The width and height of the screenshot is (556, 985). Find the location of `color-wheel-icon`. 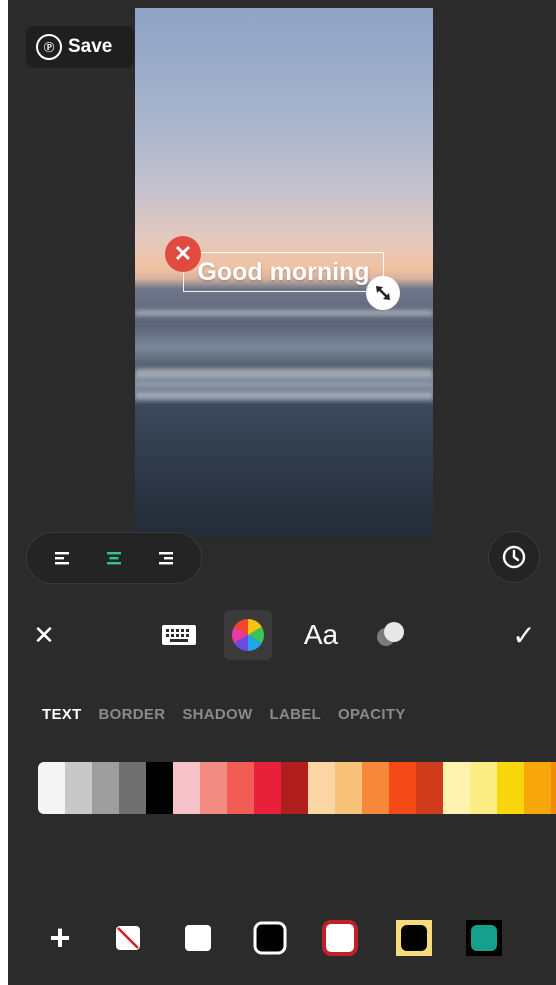

color-wheel-icon is located at coordinates (248, 635).